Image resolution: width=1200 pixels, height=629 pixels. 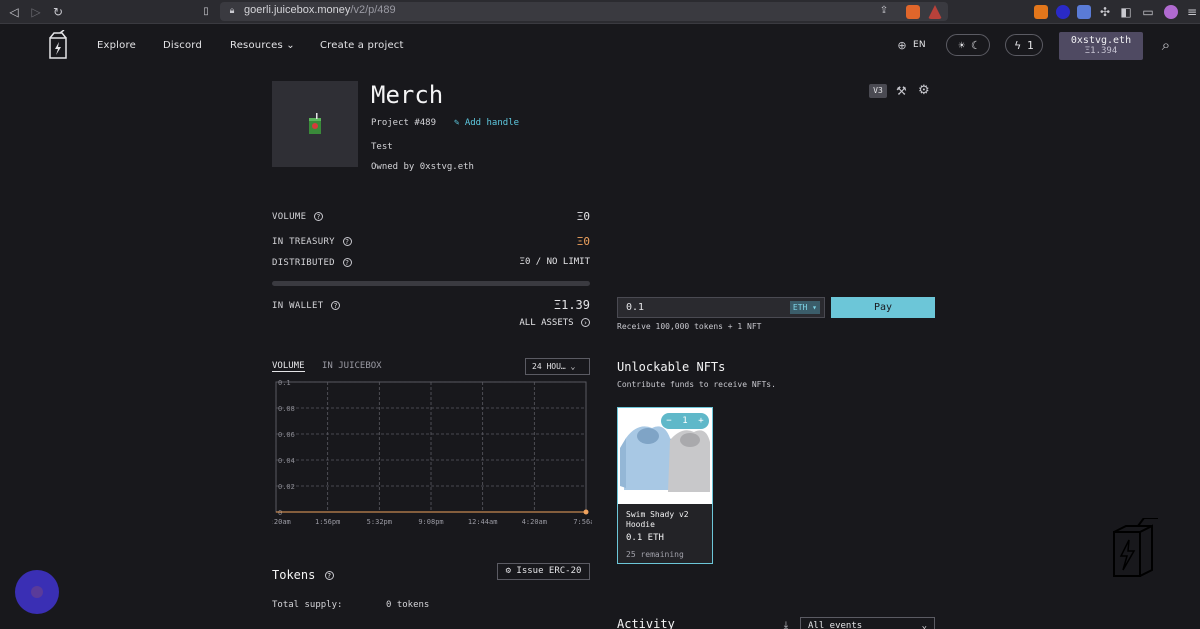 I want to click on quantity-stepper: − 1 +, so click(x=685, y=421).